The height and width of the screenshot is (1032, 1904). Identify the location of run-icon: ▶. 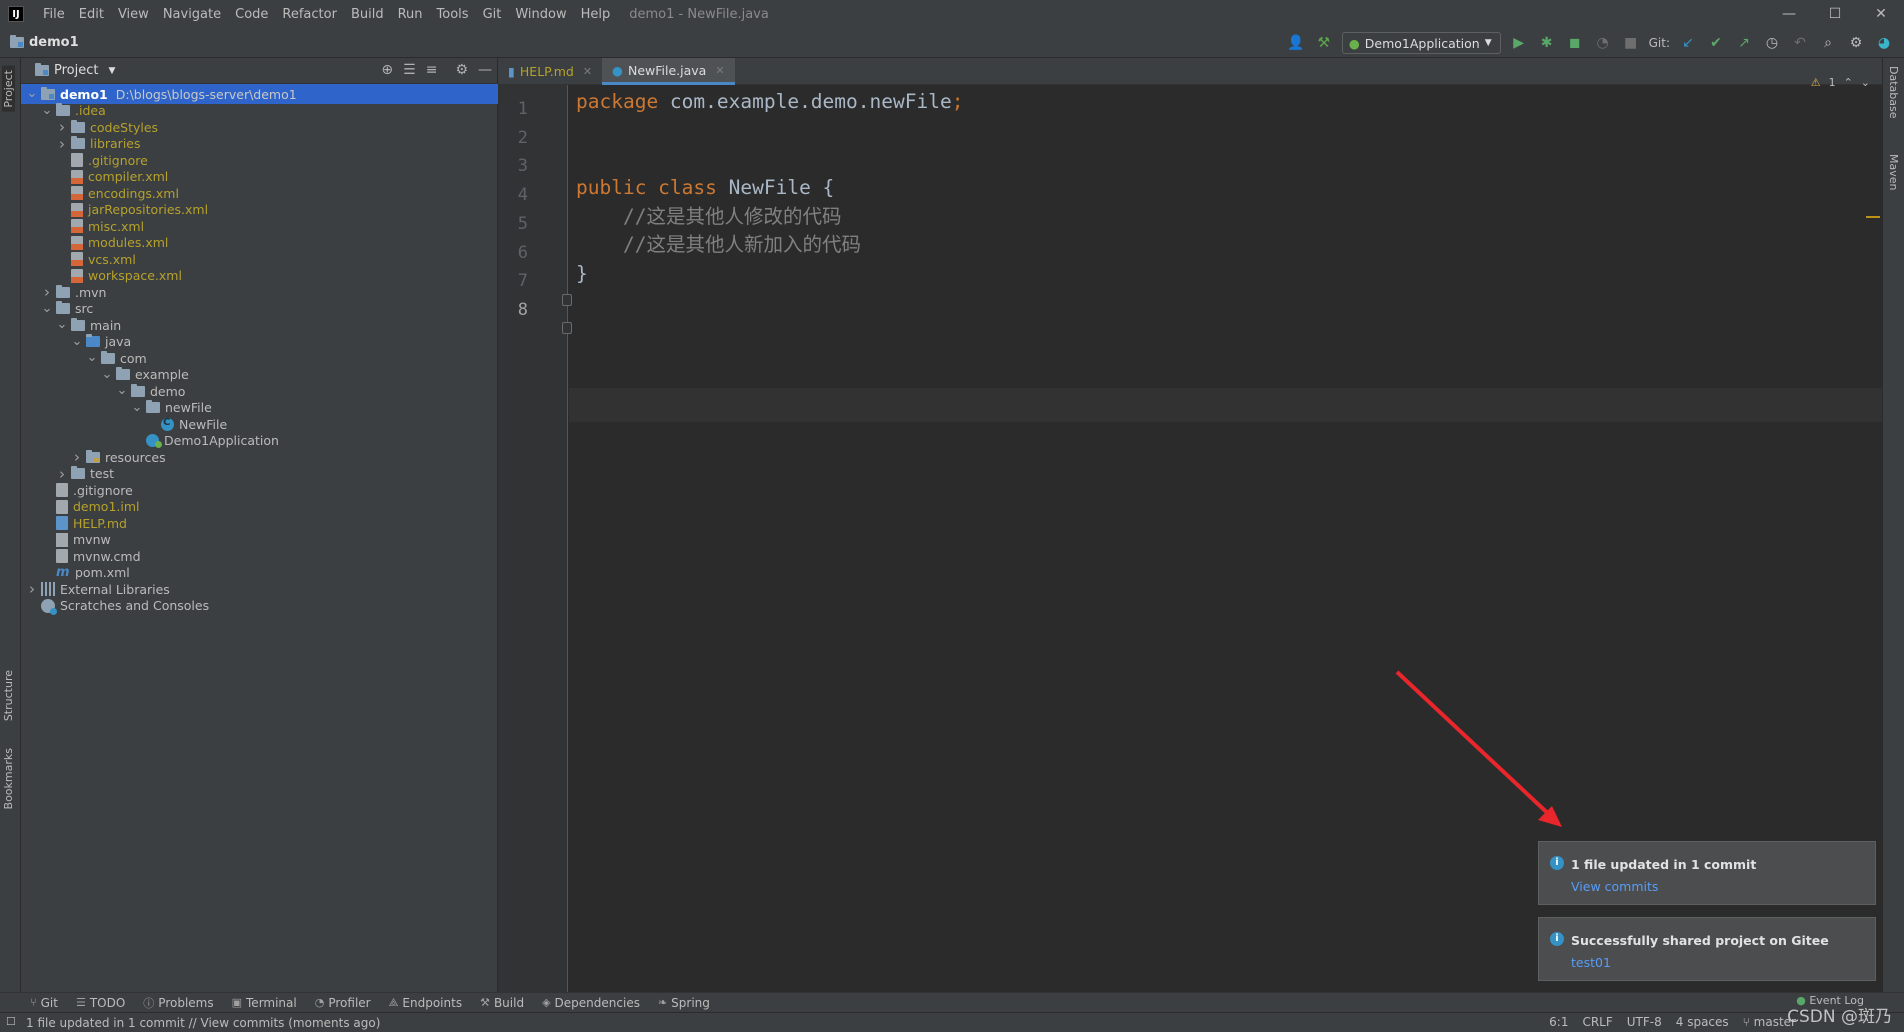
(1519, 43).